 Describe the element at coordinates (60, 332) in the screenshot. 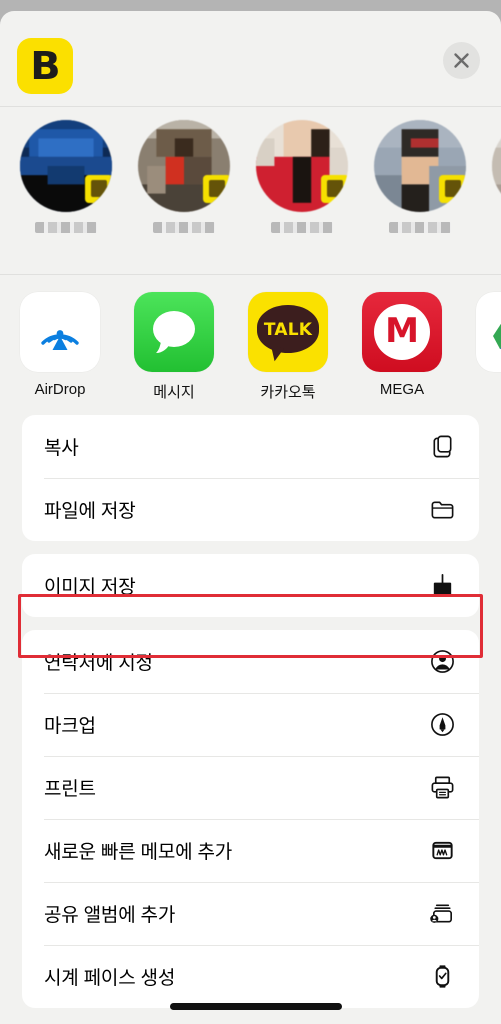

I see `airdrop-icon` at that location.